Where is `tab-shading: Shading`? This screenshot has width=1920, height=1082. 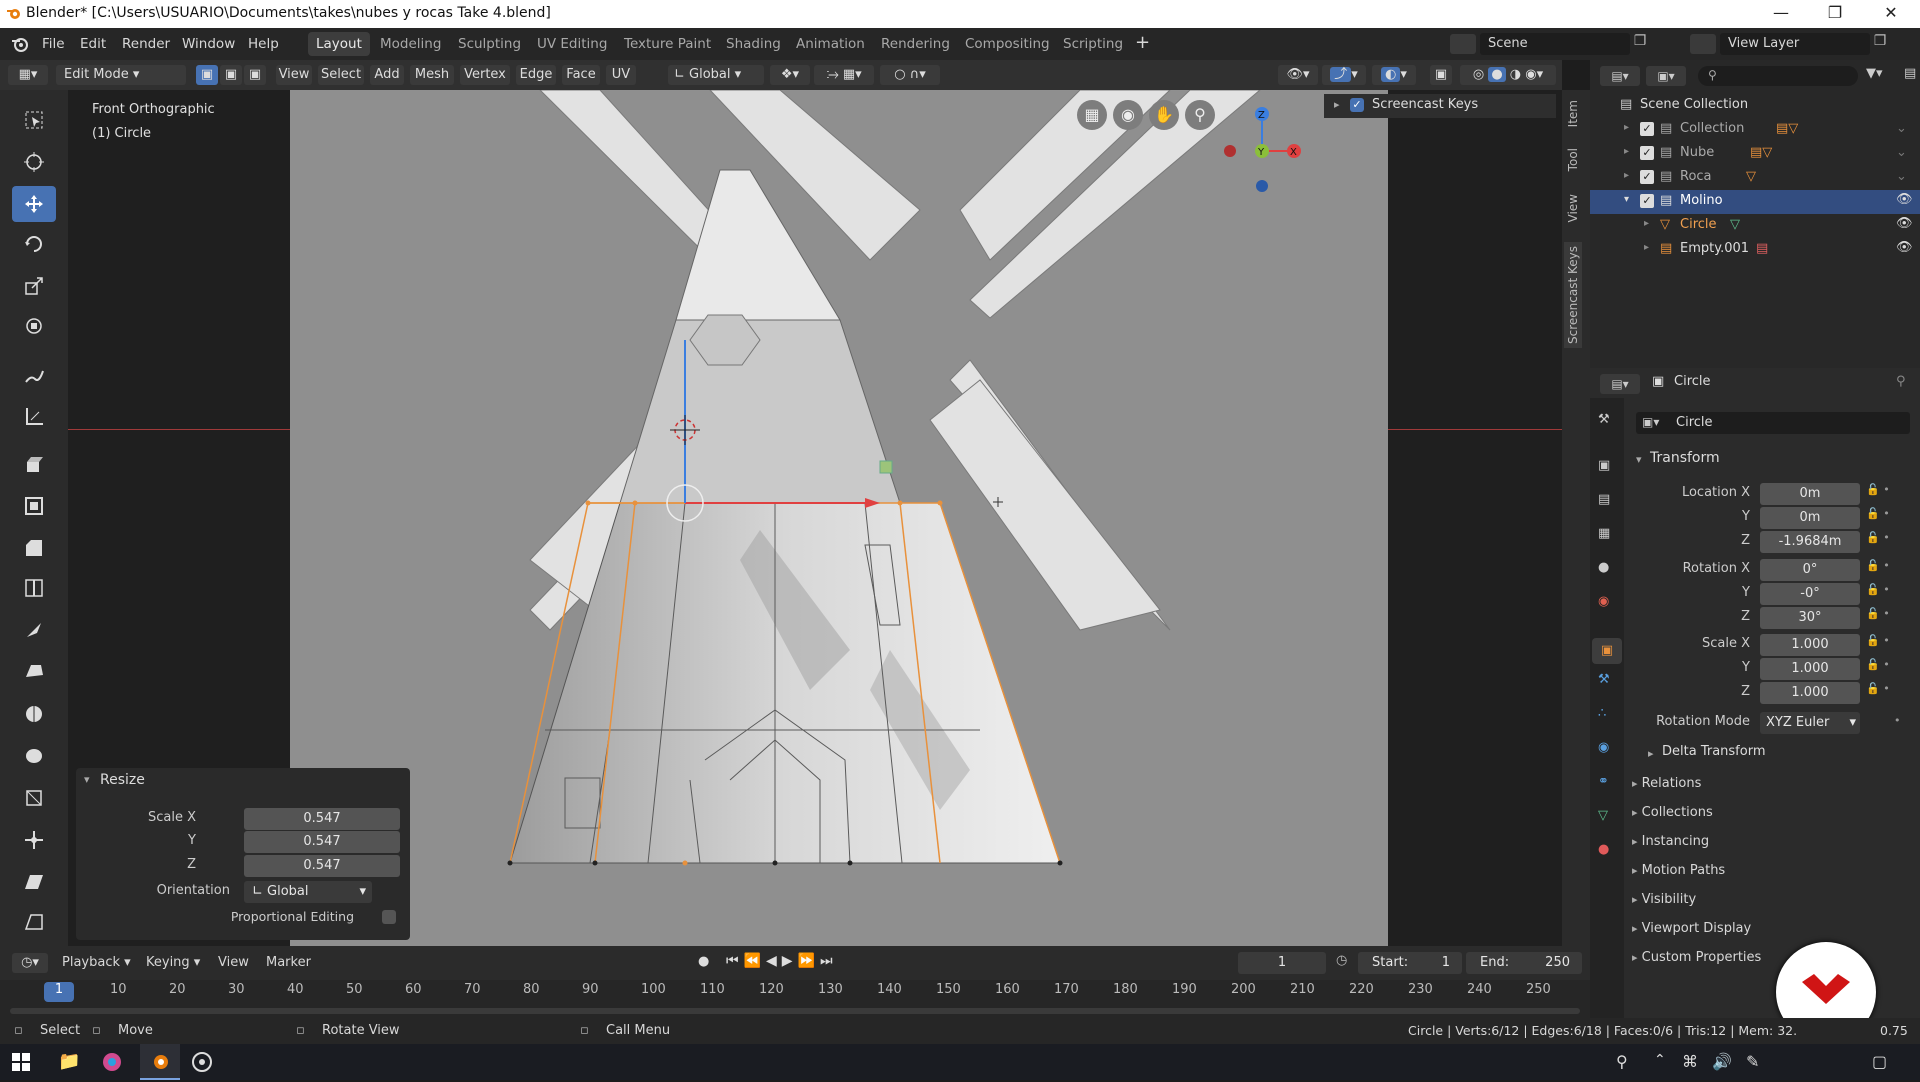
tab-shading: Shading is located at coordinates (753, 44).